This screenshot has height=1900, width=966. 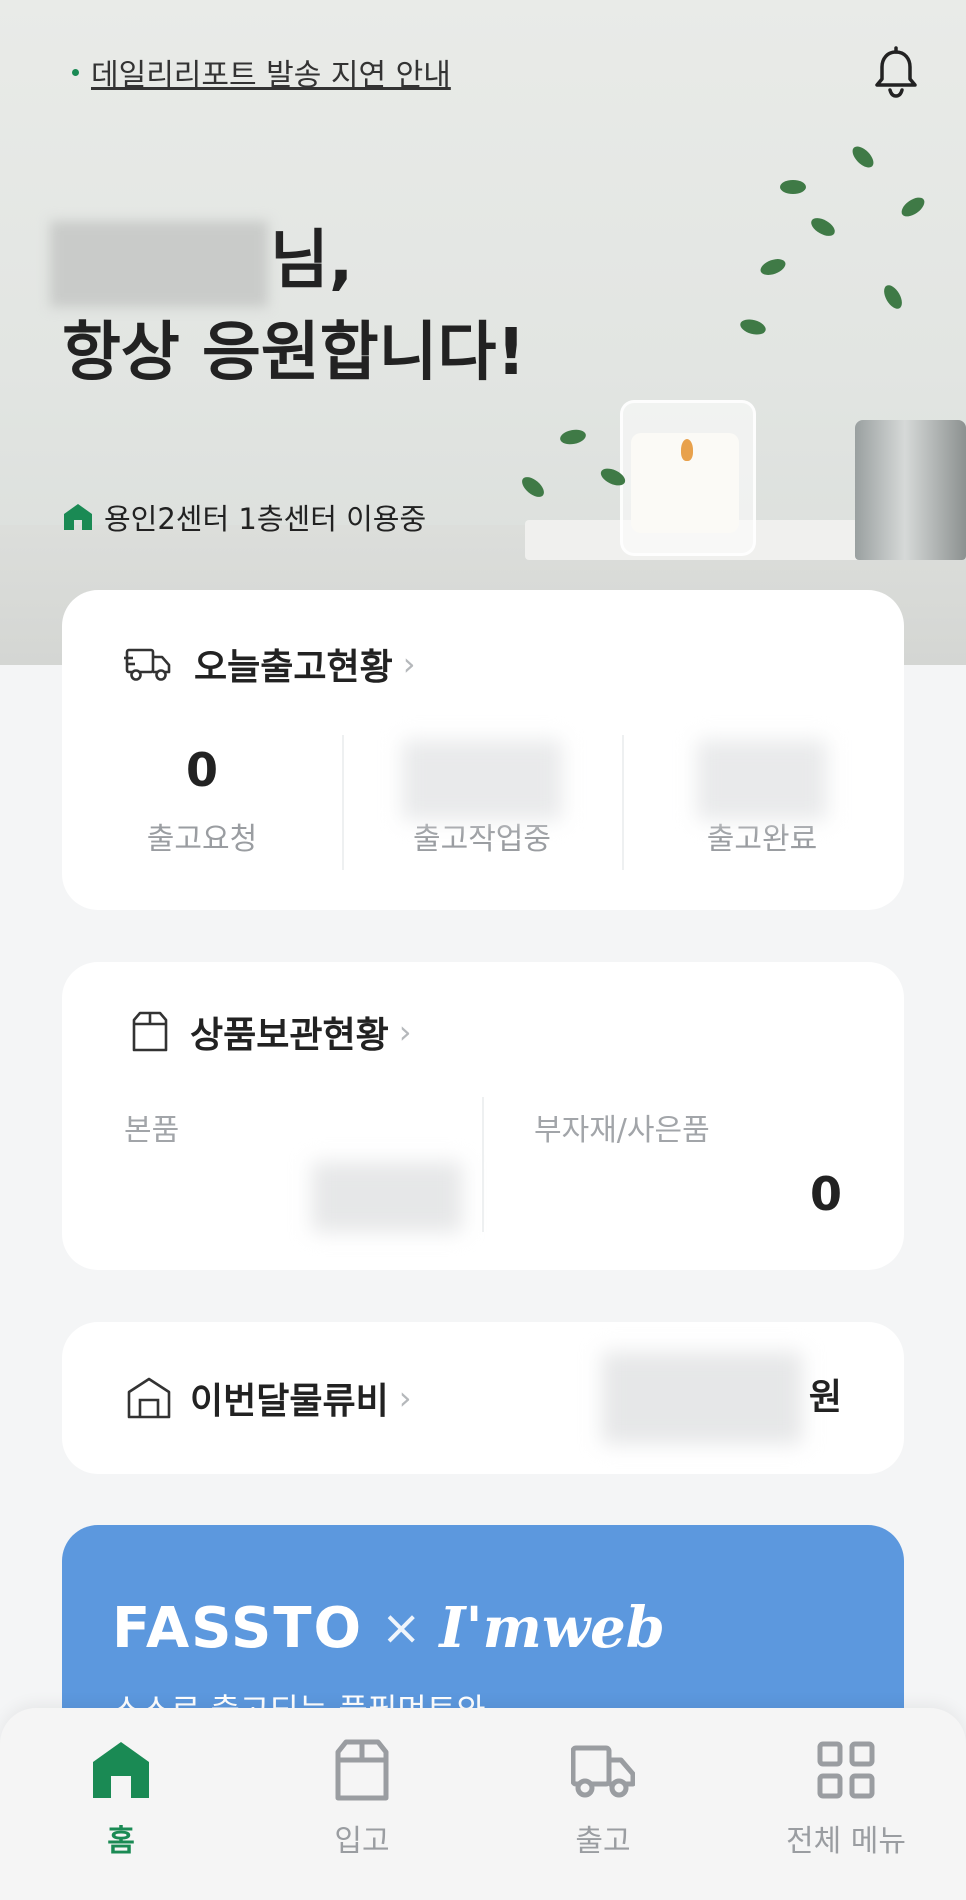 I want to click on warehouse-icon, so click(x=149, y=1398).